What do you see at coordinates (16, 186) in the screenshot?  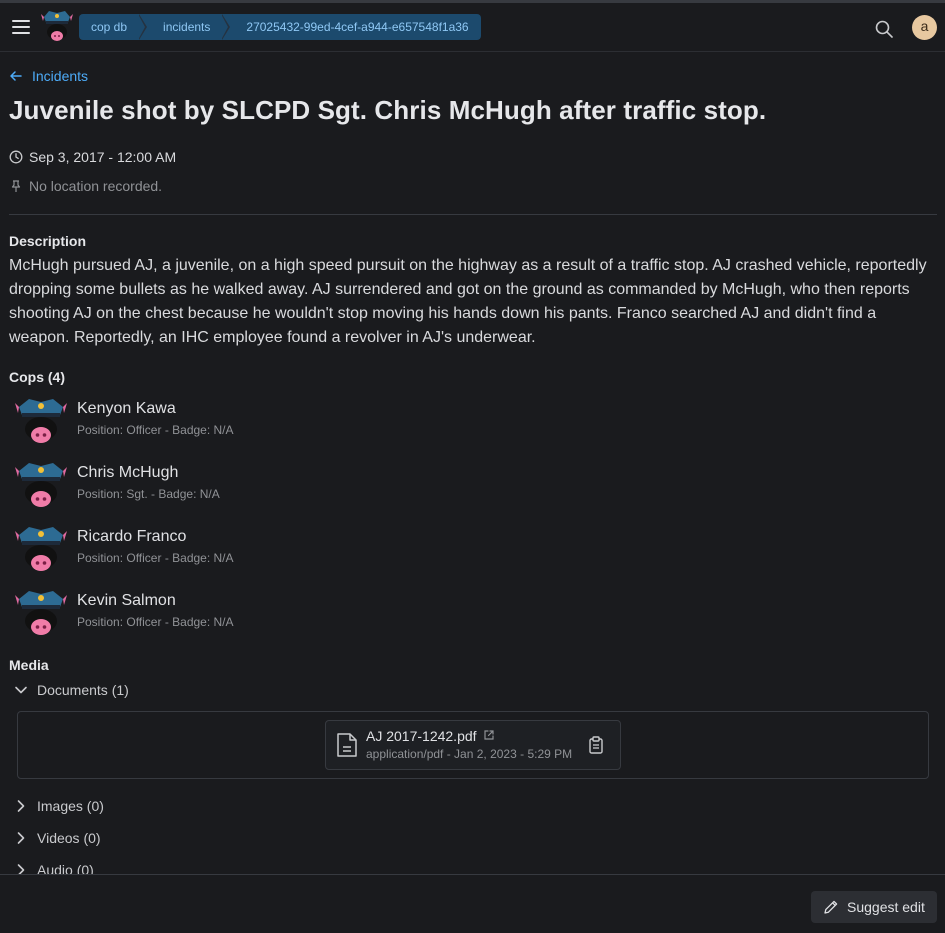 I see `pin-icon` at bounding box center [16, 186].